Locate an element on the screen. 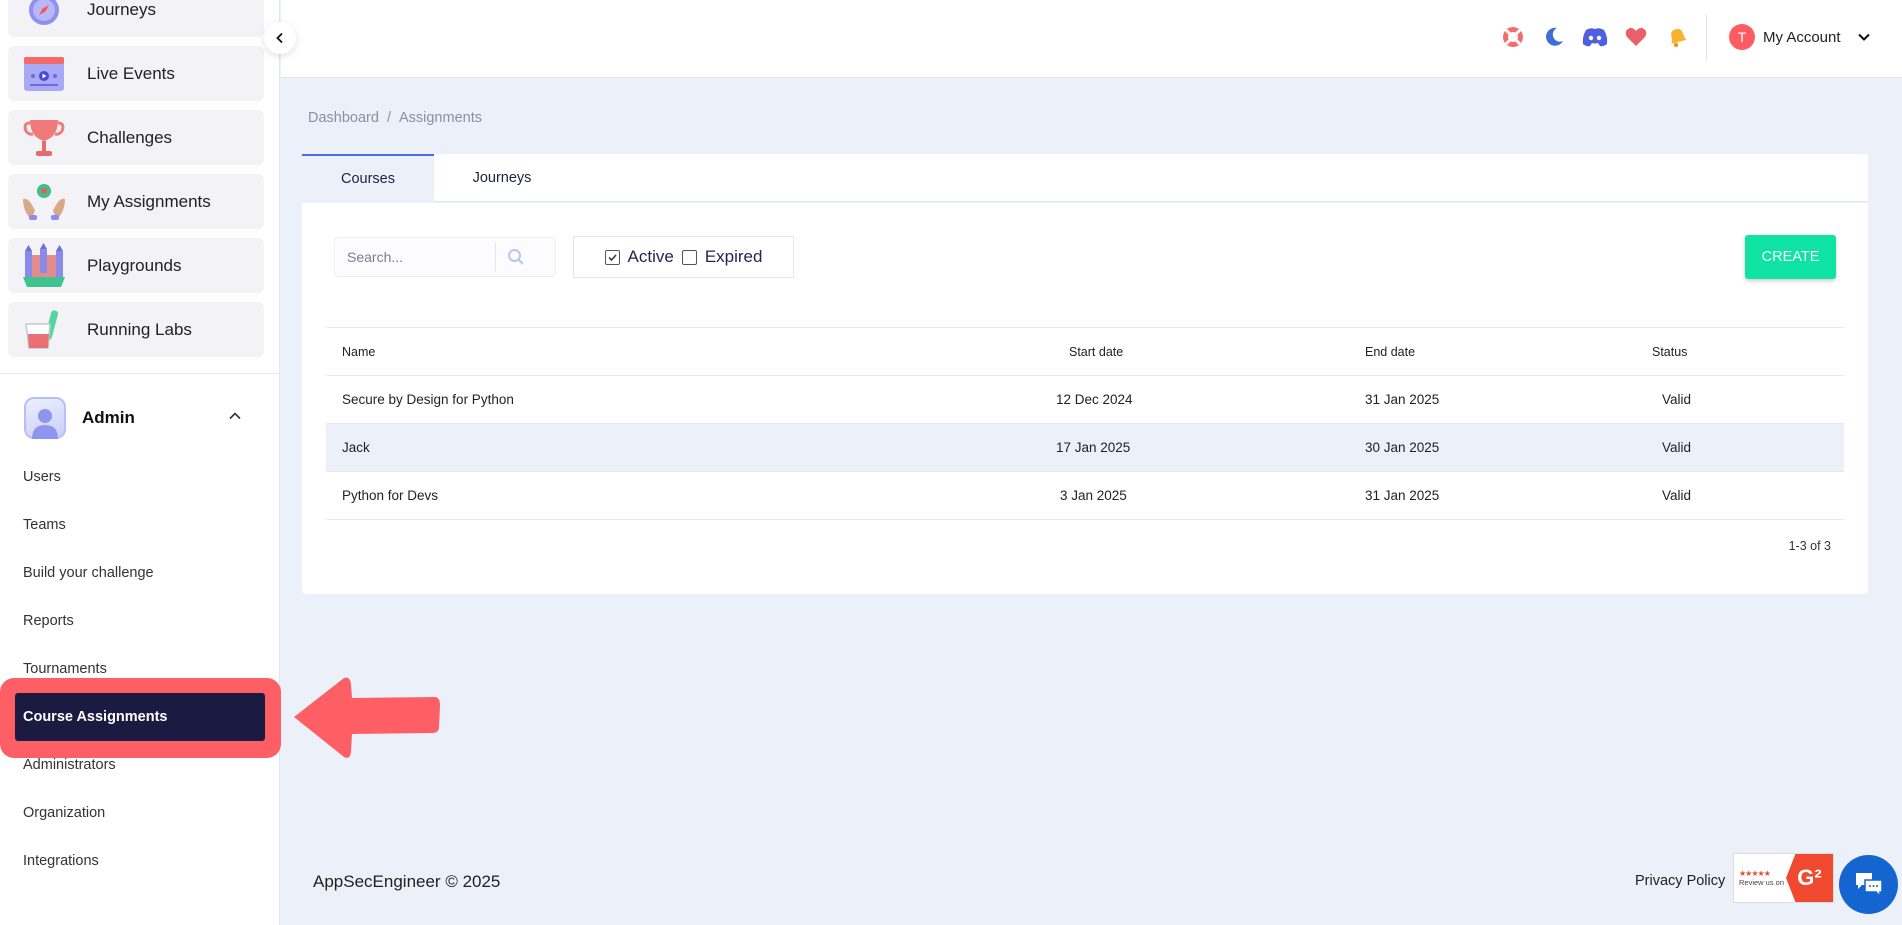  g2-review-badge: ★★★★★ Review us on G² is located at coordinates (1783, 878).